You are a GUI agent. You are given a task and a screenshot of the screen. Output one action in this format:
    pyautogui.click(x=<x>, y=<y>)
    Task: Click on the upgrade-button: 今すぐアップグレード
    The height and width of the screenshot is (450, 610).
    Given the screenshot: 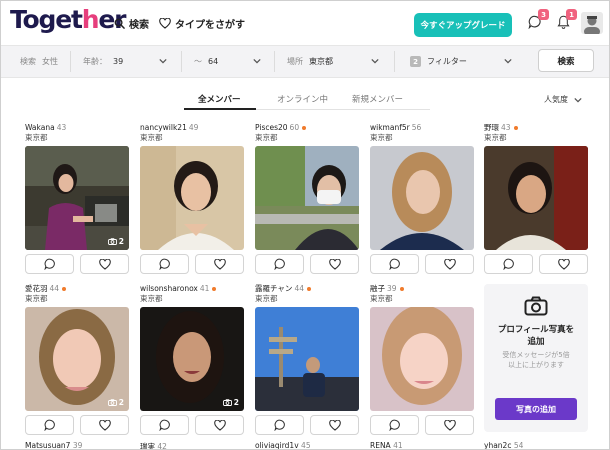 What is the action you would take?
    pyautogui.click(x=463, y=25)
    